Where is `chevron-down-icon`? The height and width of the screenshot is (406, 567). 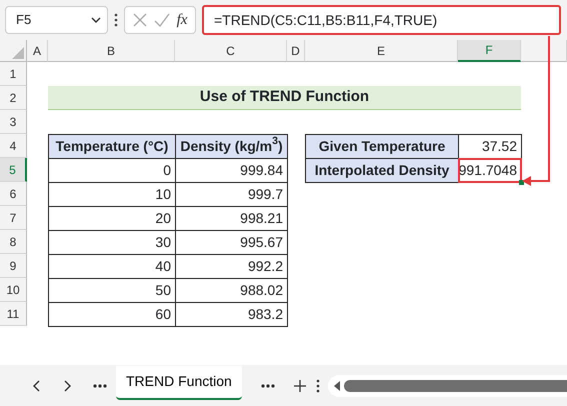
chevron-down-icon is located at coordinates (96, 20).